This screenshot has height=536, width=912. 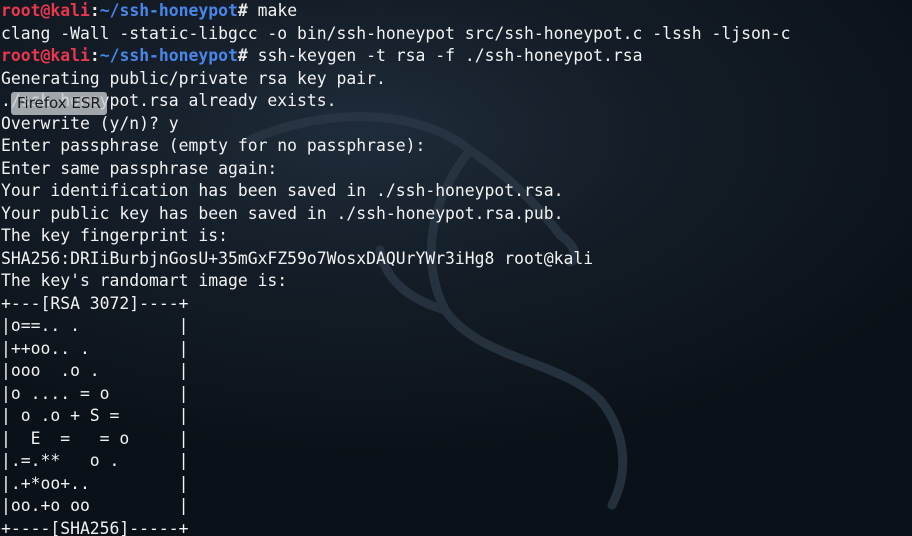 I want to click on randomart-line: |.+*oo+.. |, so click(x=95, y=483).